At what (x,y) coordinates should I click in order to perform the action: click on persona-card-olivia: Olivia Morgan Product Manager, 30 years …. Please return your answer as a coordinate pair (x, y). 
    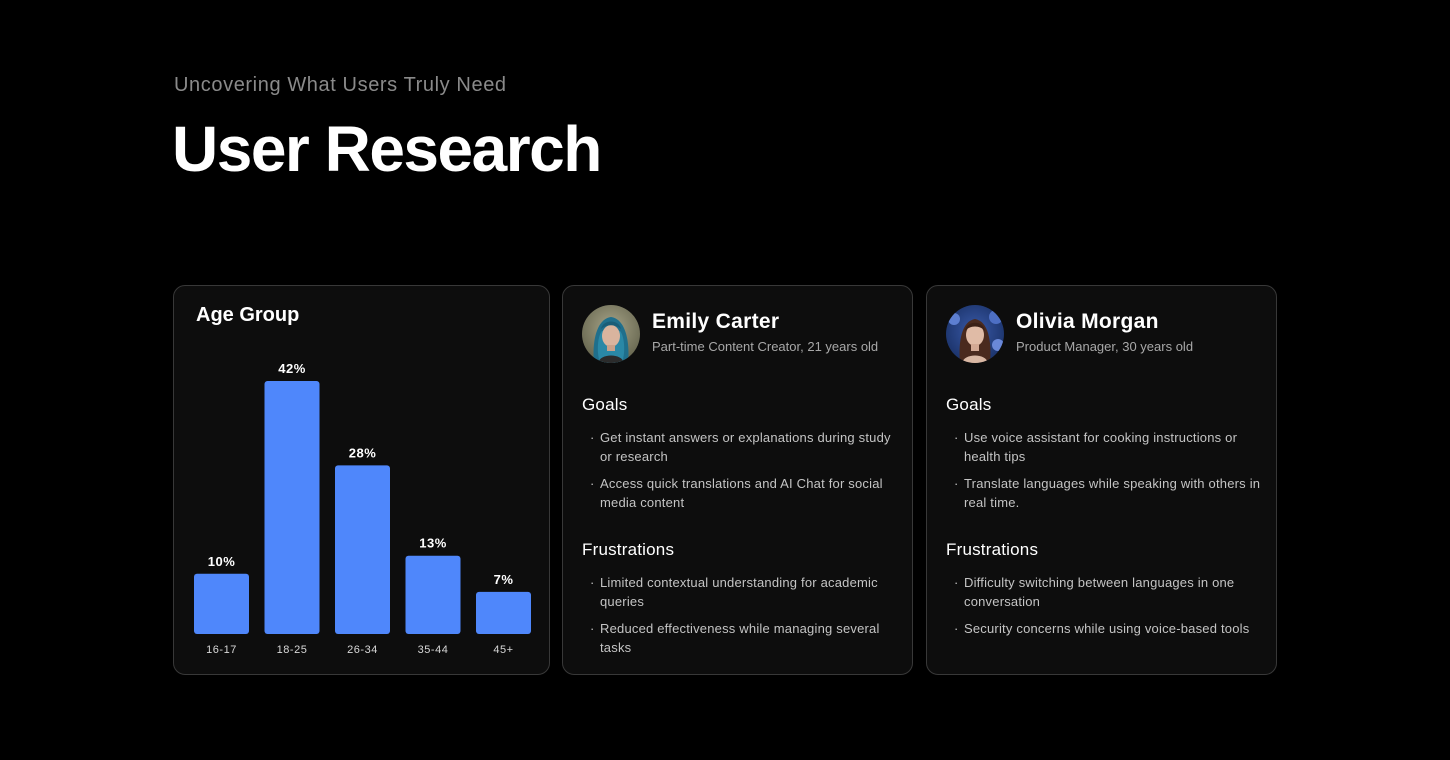
    Looking at the image, I should click on (1101, 480).